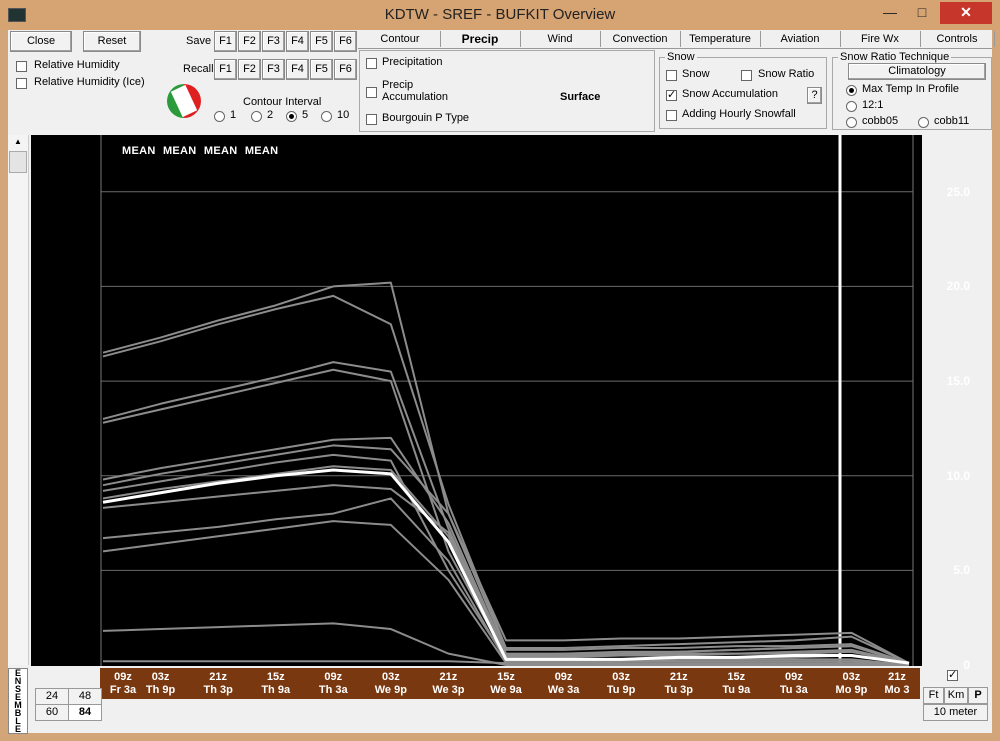  What do you see at coordinates (621, 677) in the screenshot?
I see `time-label-hour: 03z` at bounding box center [621, 677].